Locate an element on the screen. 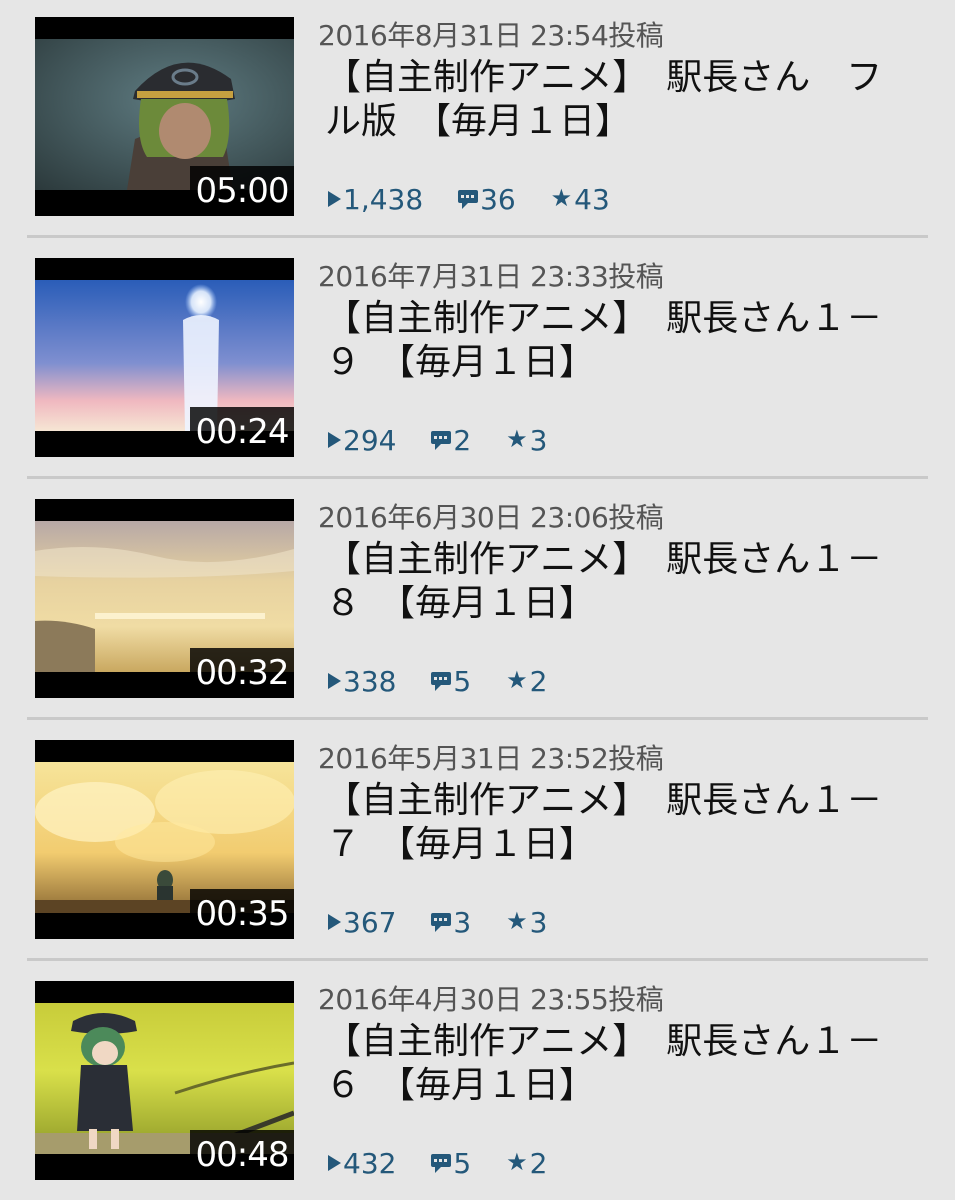 Image resolution: width=955 pixels, height=1200 pixels. video-thumbnail: 00:35 is located at coordinates (164, 839).